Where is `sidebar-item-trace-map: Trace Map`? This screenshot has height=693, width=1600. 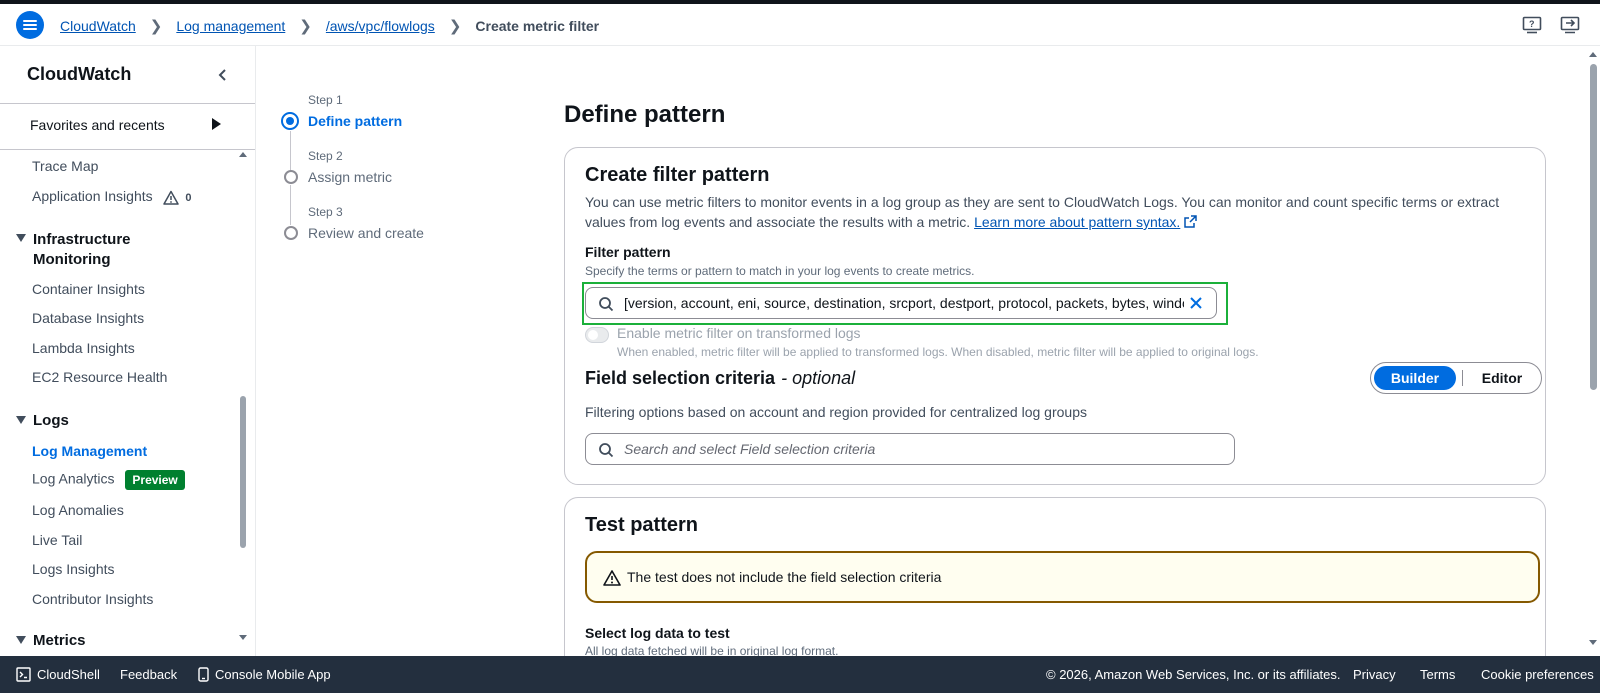 sidebar-item-trace-map: Trace Map is located at coordinates (65, 166).